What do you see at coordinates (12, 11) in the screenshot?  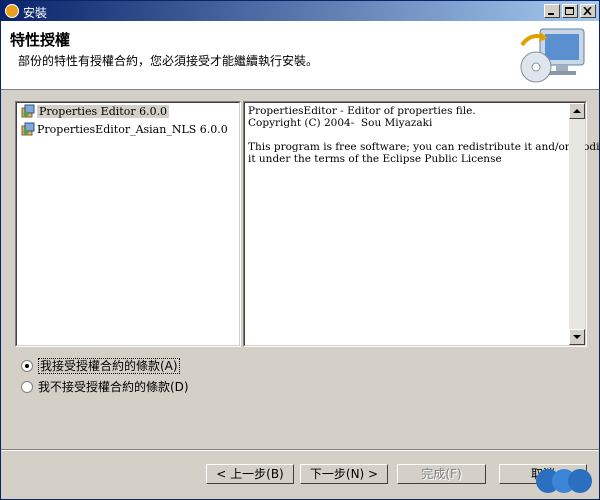 I see `app-icon` at bounding box center [12, 11].